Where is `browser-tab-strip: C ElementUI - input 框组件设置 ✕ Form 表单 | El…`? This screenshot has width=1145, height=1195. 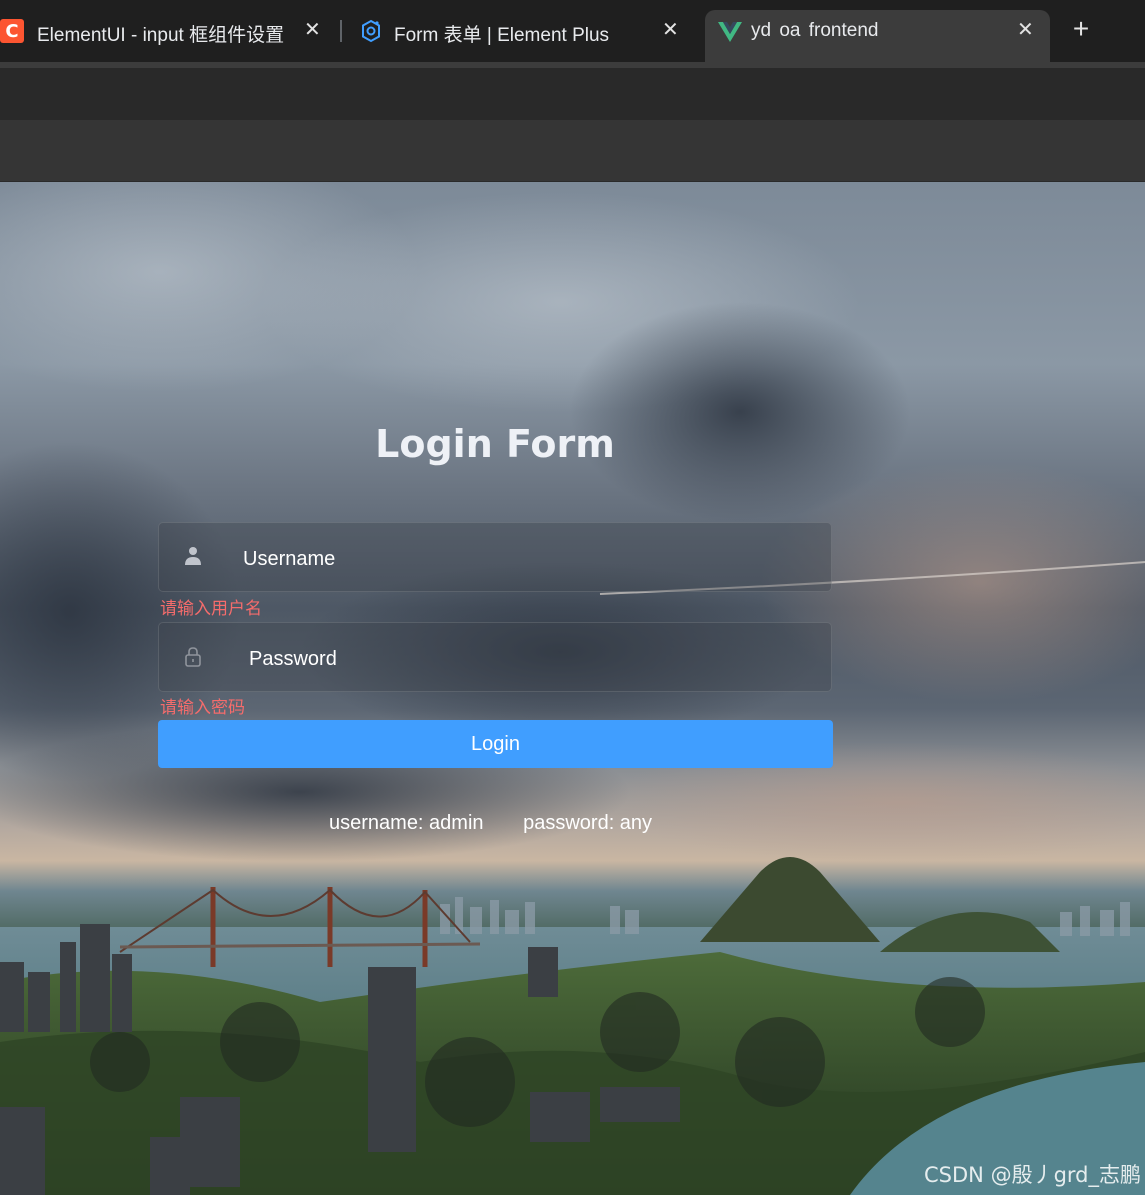
browser-tab-strip: C ElementUI - input 框组件设置 ✕ Form 表单 | El… is located at coordinates (572, 31).